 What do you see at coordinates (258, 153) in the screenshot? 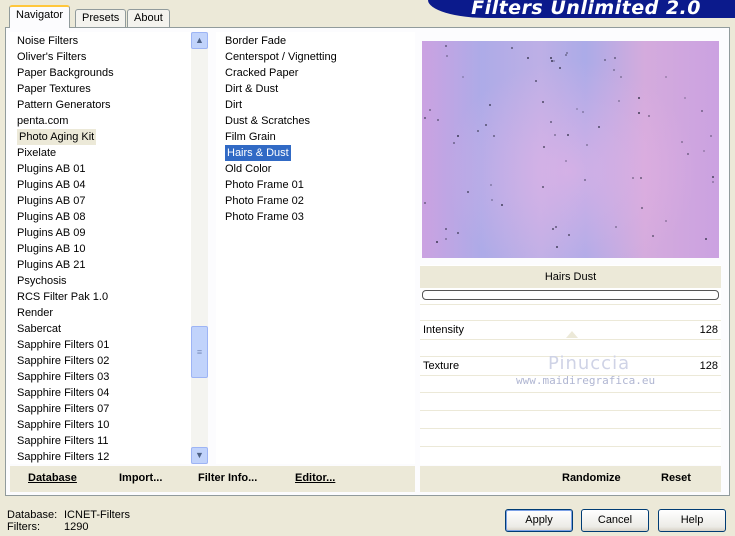
I see `list-item: Hairs & Dust` at bounding box center [258, 153].